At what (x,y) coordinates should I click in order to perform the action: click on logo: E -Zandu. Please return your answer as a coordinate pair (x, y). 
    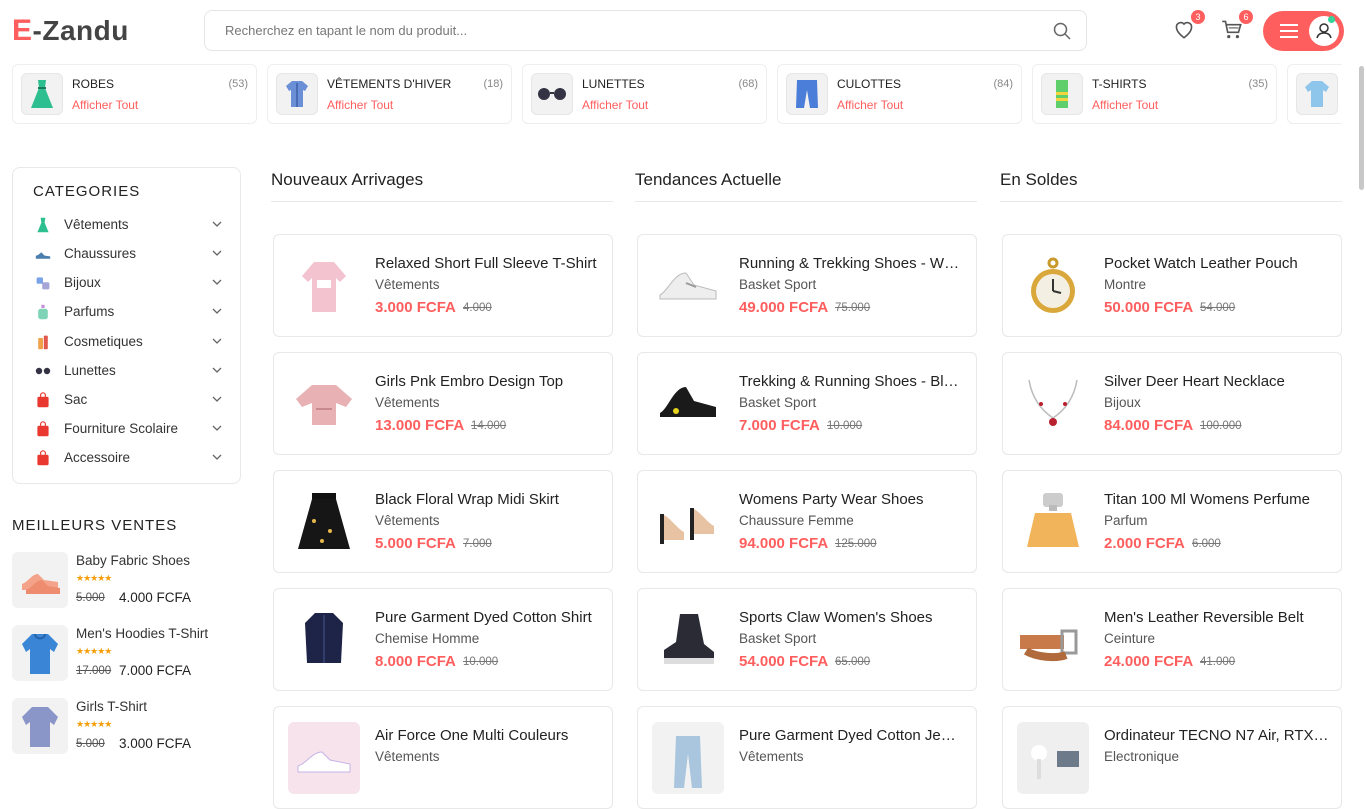
    Looking at the image, I should click on (70, 31).